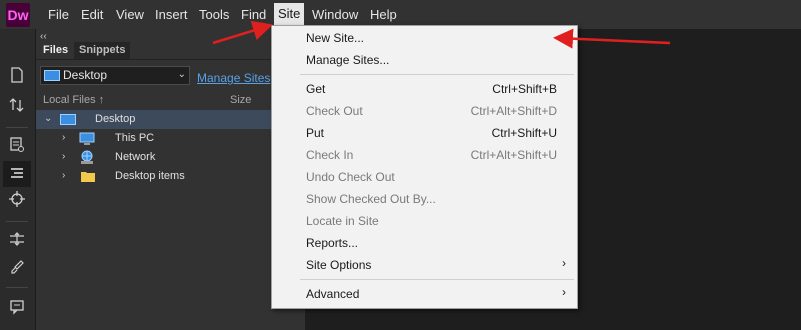 Image resolution: width=801 pixels, height=330 pixels. I want to click on expand-icon, so click(17, 240).